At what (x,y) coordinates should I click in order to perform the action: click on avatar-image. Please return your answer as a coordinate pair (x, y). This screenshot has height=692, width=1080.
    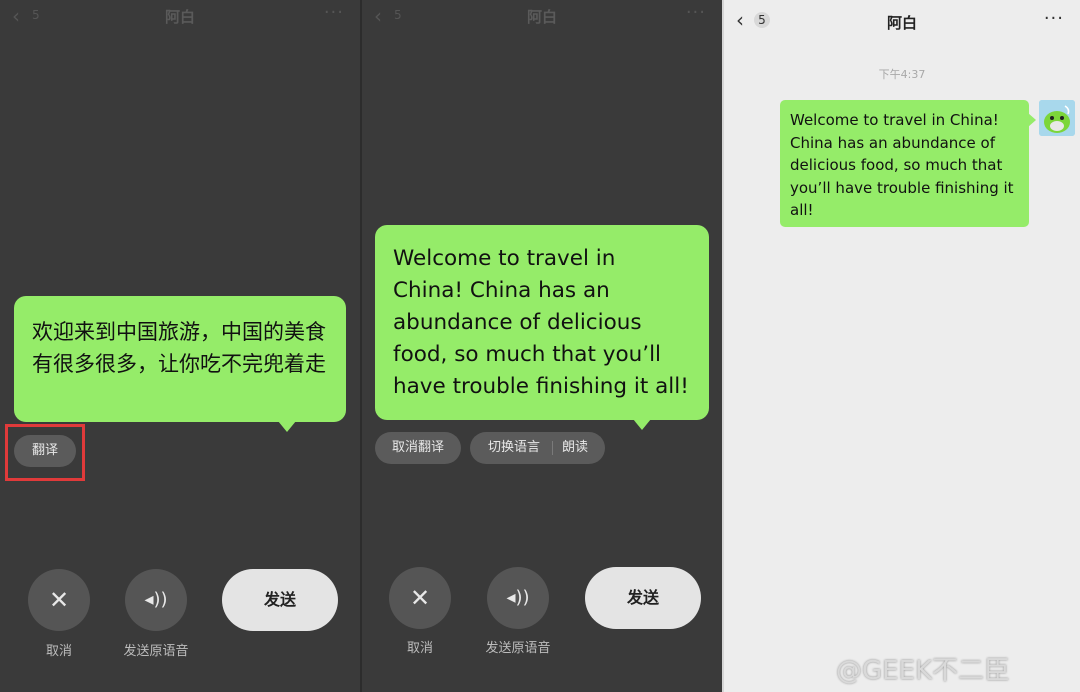
    Looking at the image, I should click on (1057, 118).